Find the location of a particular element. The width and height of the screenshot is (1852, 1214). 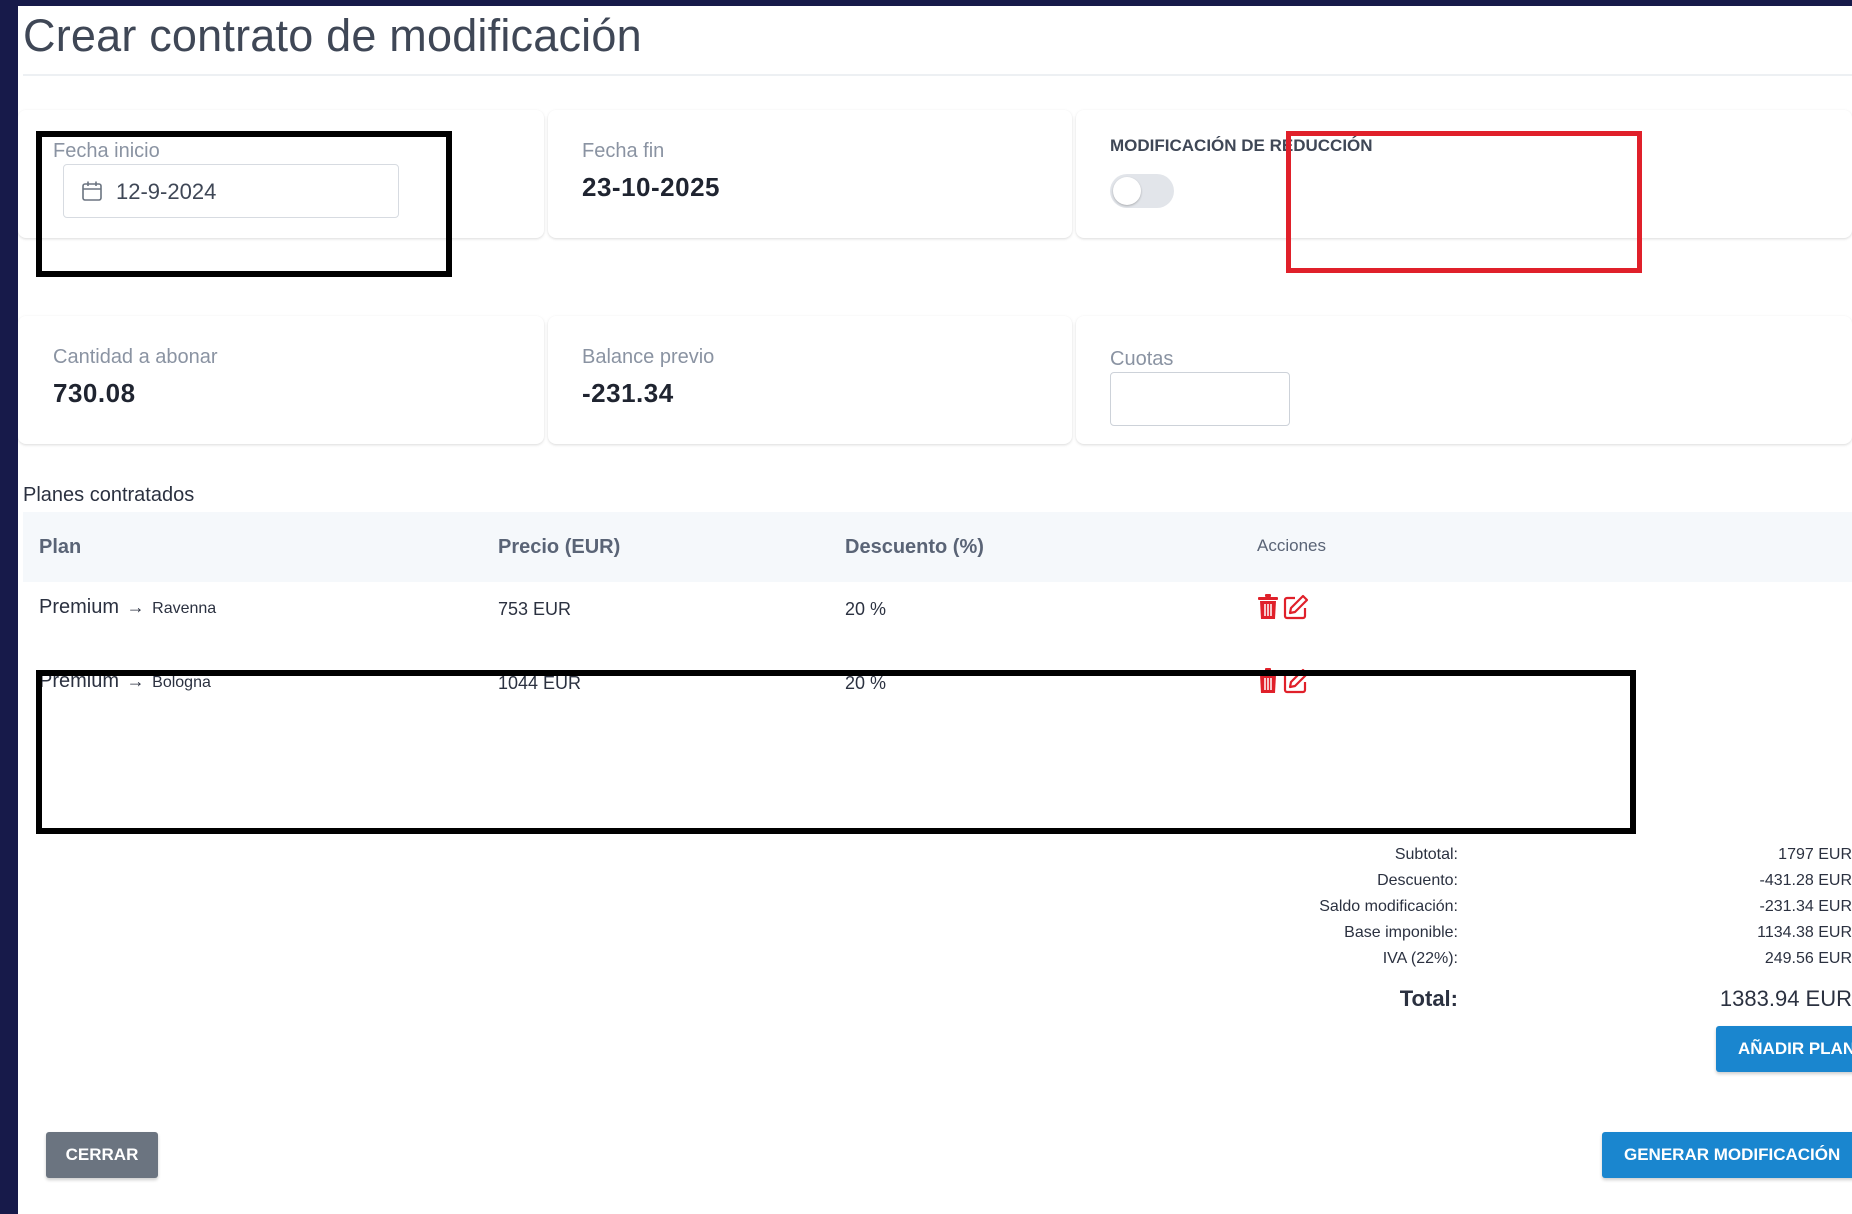

row-price: 753 EUR is located at coordinates (535, 609).